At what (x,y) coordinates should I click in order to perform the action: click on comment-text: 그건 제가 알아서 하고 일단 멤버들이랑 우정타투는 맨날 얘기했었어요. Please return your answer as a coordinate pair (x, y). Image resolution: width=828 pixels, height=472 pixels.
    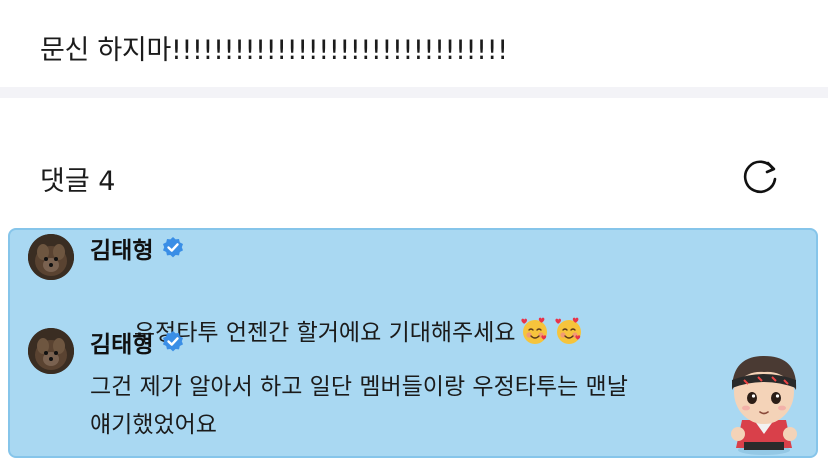
    Looking at the image, I should click on (359, 406).